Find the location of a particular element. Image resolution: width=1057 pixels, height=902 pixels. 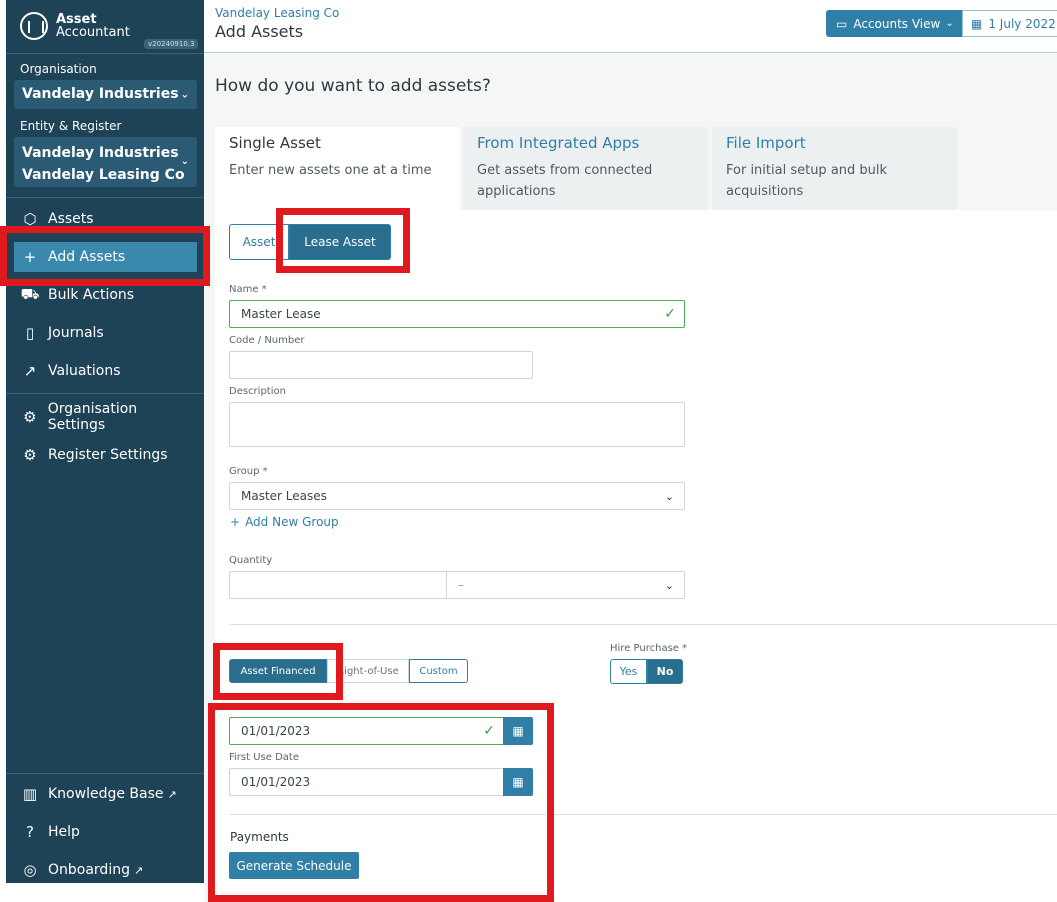

add-new-group-link: + Add New Group is located at coordinates (284, 522).